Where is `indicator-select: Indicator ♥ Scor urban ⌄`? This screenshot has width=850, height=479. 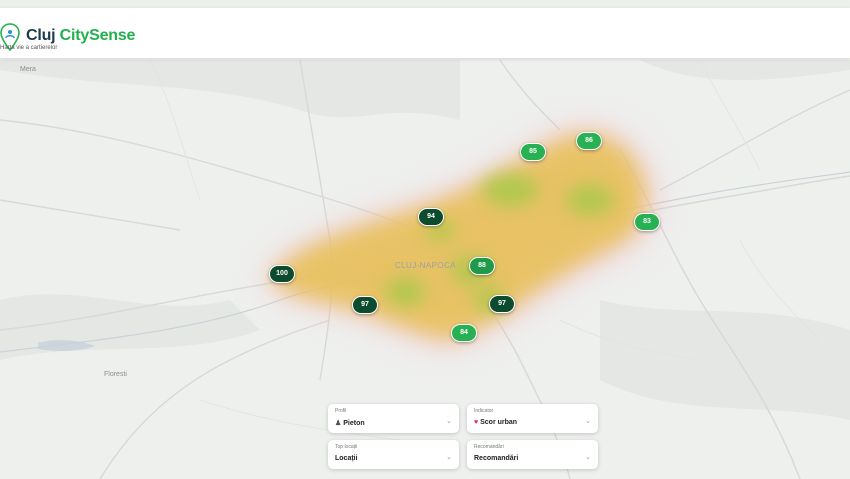 indicator-select: Indicator ♥ Scor urban ⌄ is located at coordinates (532, 418).